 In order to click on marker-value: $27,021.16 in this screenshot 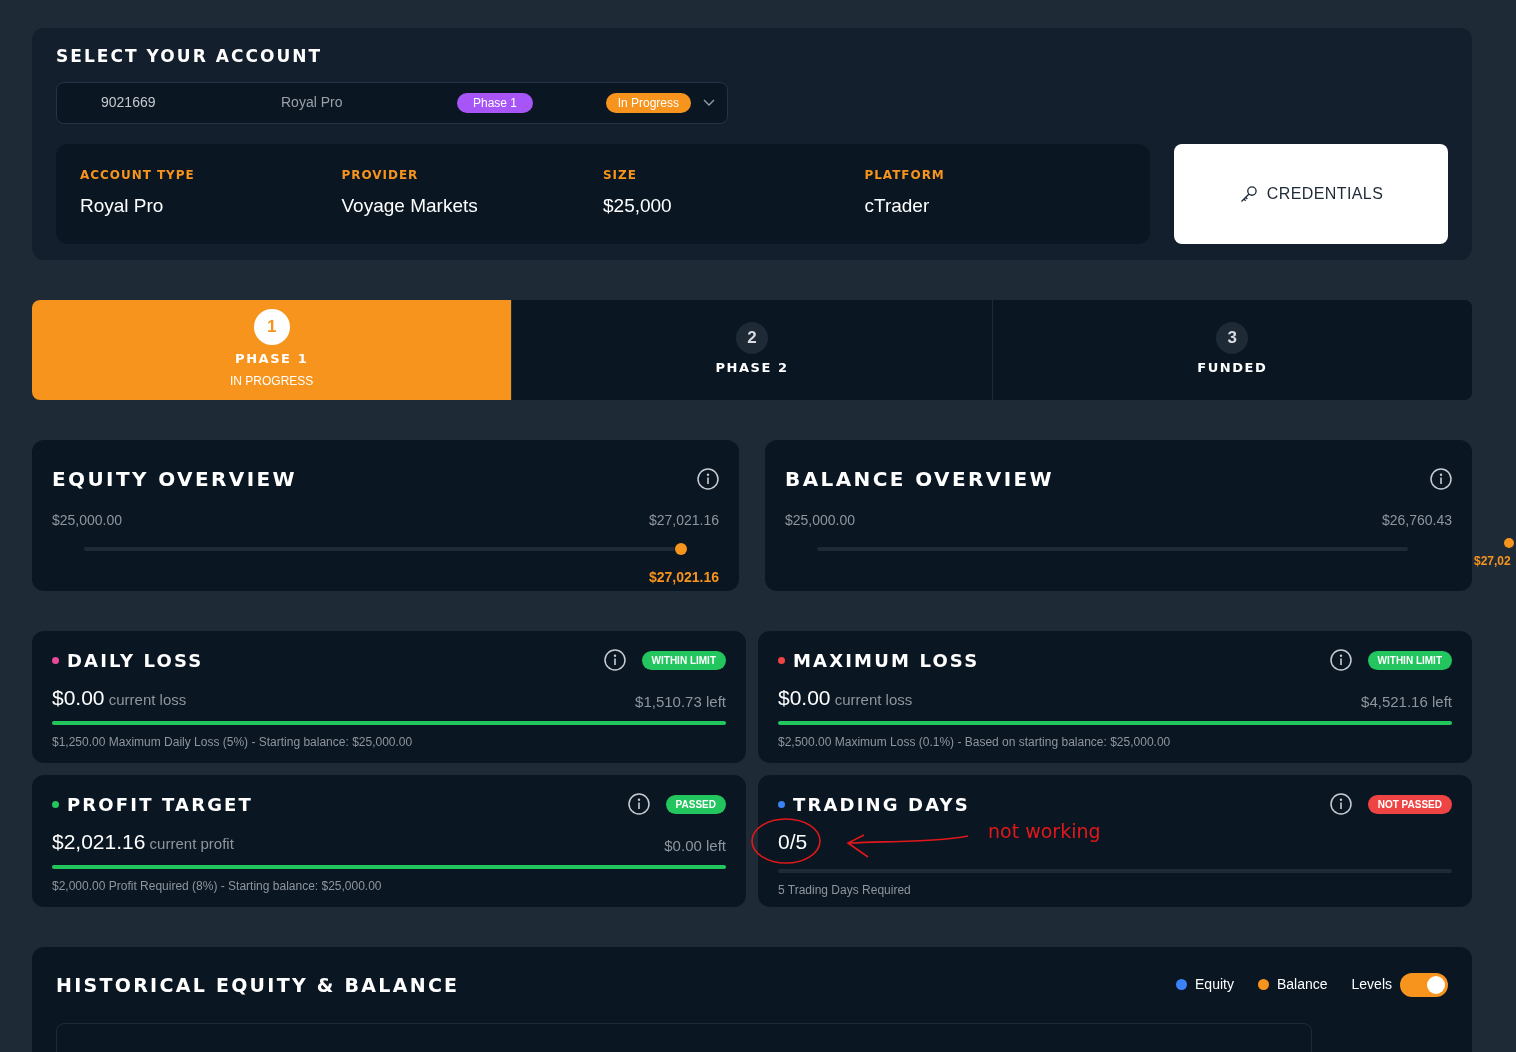, I will do `click(683, 577)`.